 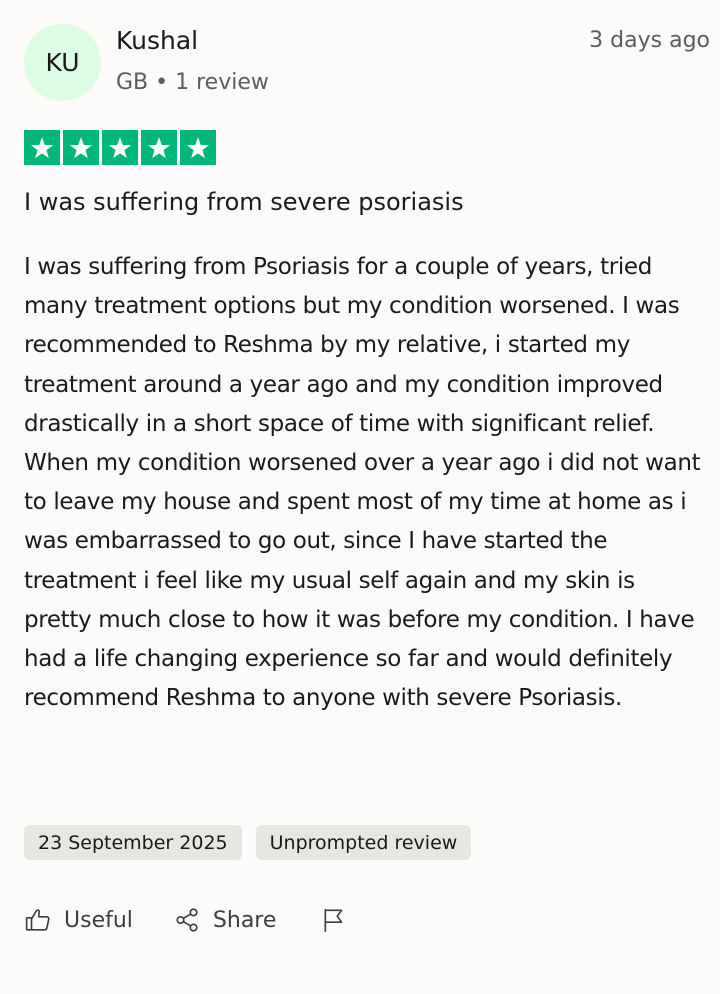 What do you see at coordinates (133, 842) in the screenshot?
I see `experience-date-badge: 23 September 2025` at bounding box center [133, 842].